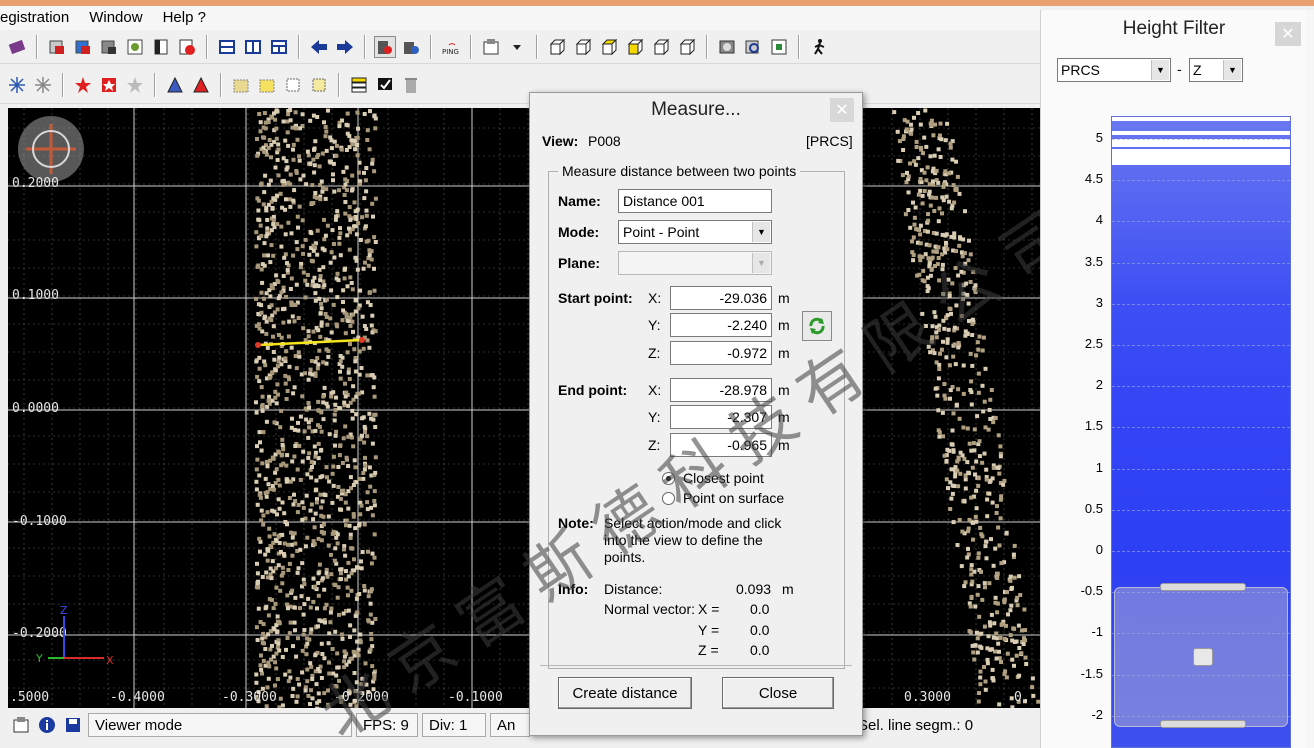 The height and width of the screenshot is (748, 1314). What do you see at coordinates (1091, 673) in the screenshot?
I see `height-tick-label: -1.5` at bounding box center [1091, 673].